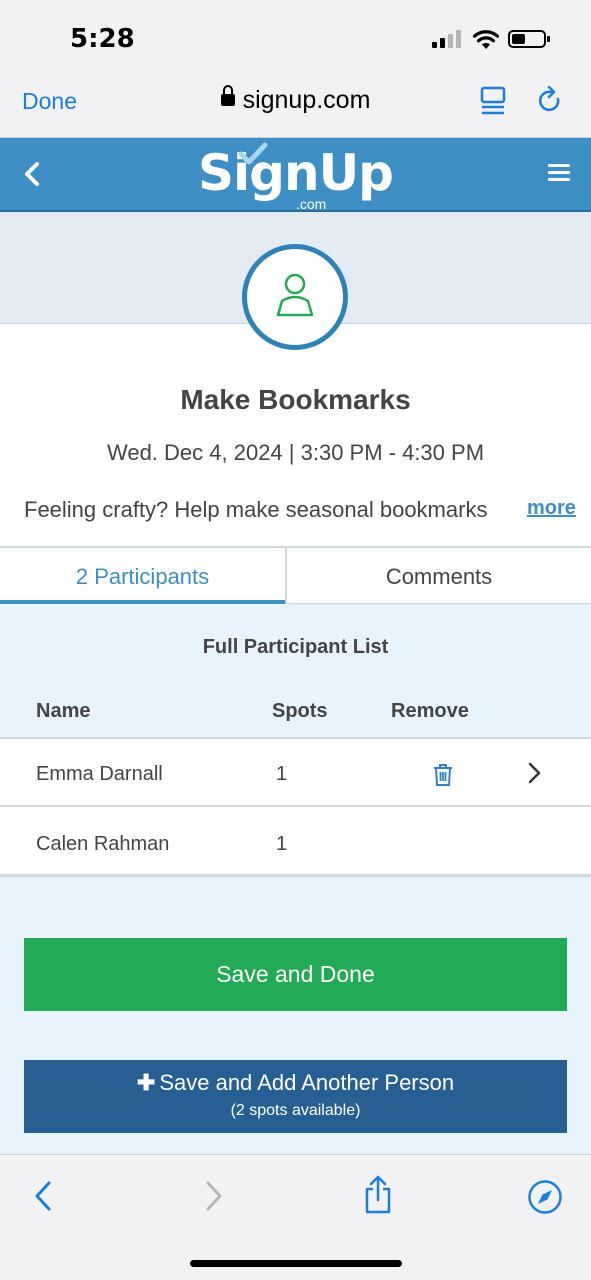 The image size is (591, 1280). I want to click on signup-logo: SignUp .com, so click(295, 177).